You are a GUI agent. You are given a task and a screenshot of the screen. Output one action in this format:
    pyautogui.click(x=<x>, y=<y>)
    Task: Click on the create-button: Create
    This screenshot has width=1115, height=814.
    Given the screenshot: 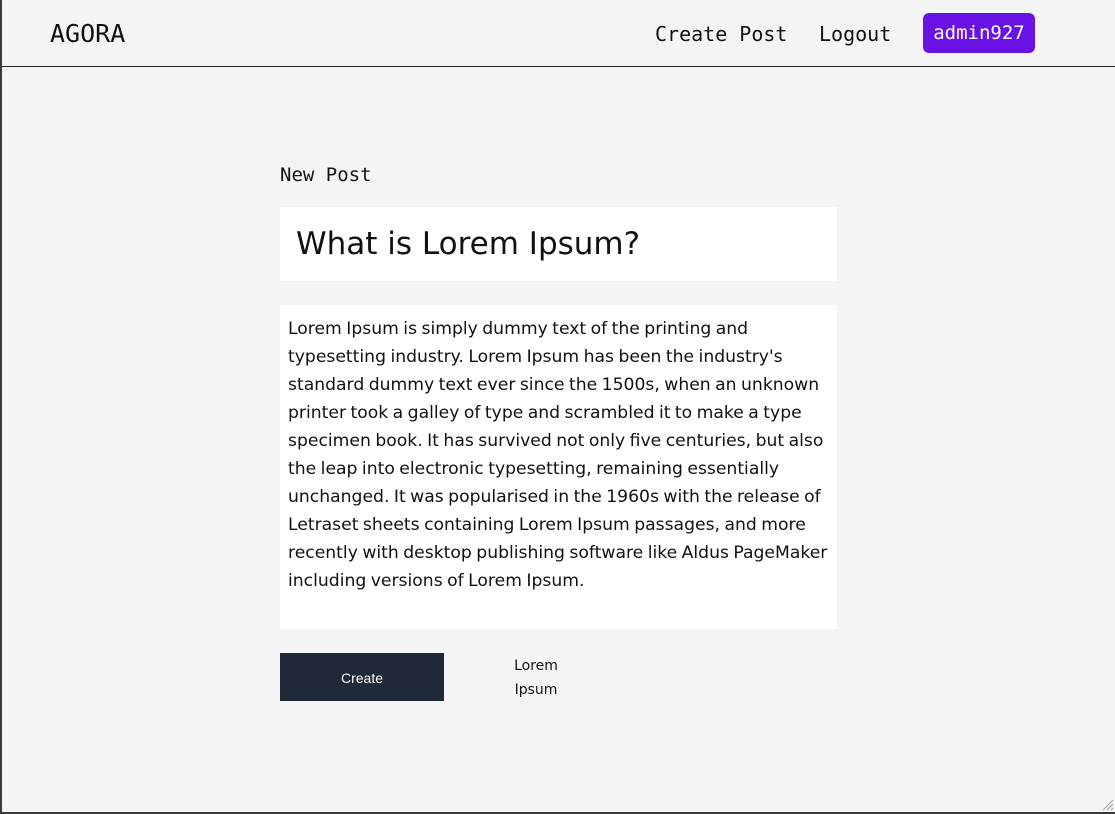 What is the action you would take?
    pyautogui.click(x=362, y=677)
    